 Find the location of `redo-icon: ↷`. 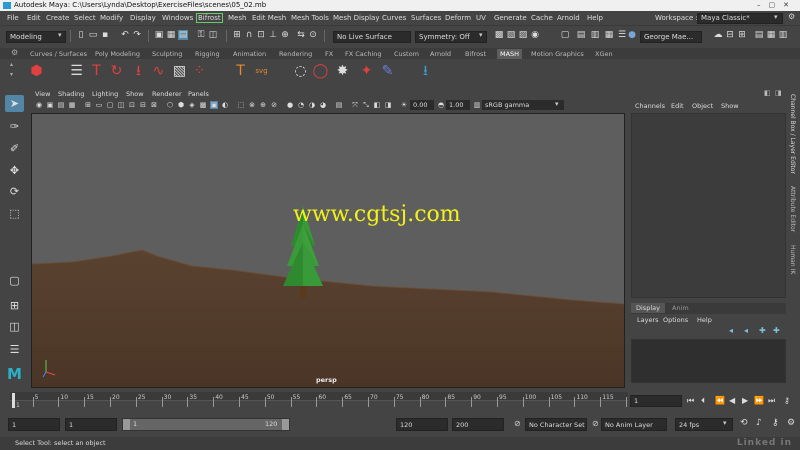

redo-icon: ↷ is located at coordinates (137, 35).